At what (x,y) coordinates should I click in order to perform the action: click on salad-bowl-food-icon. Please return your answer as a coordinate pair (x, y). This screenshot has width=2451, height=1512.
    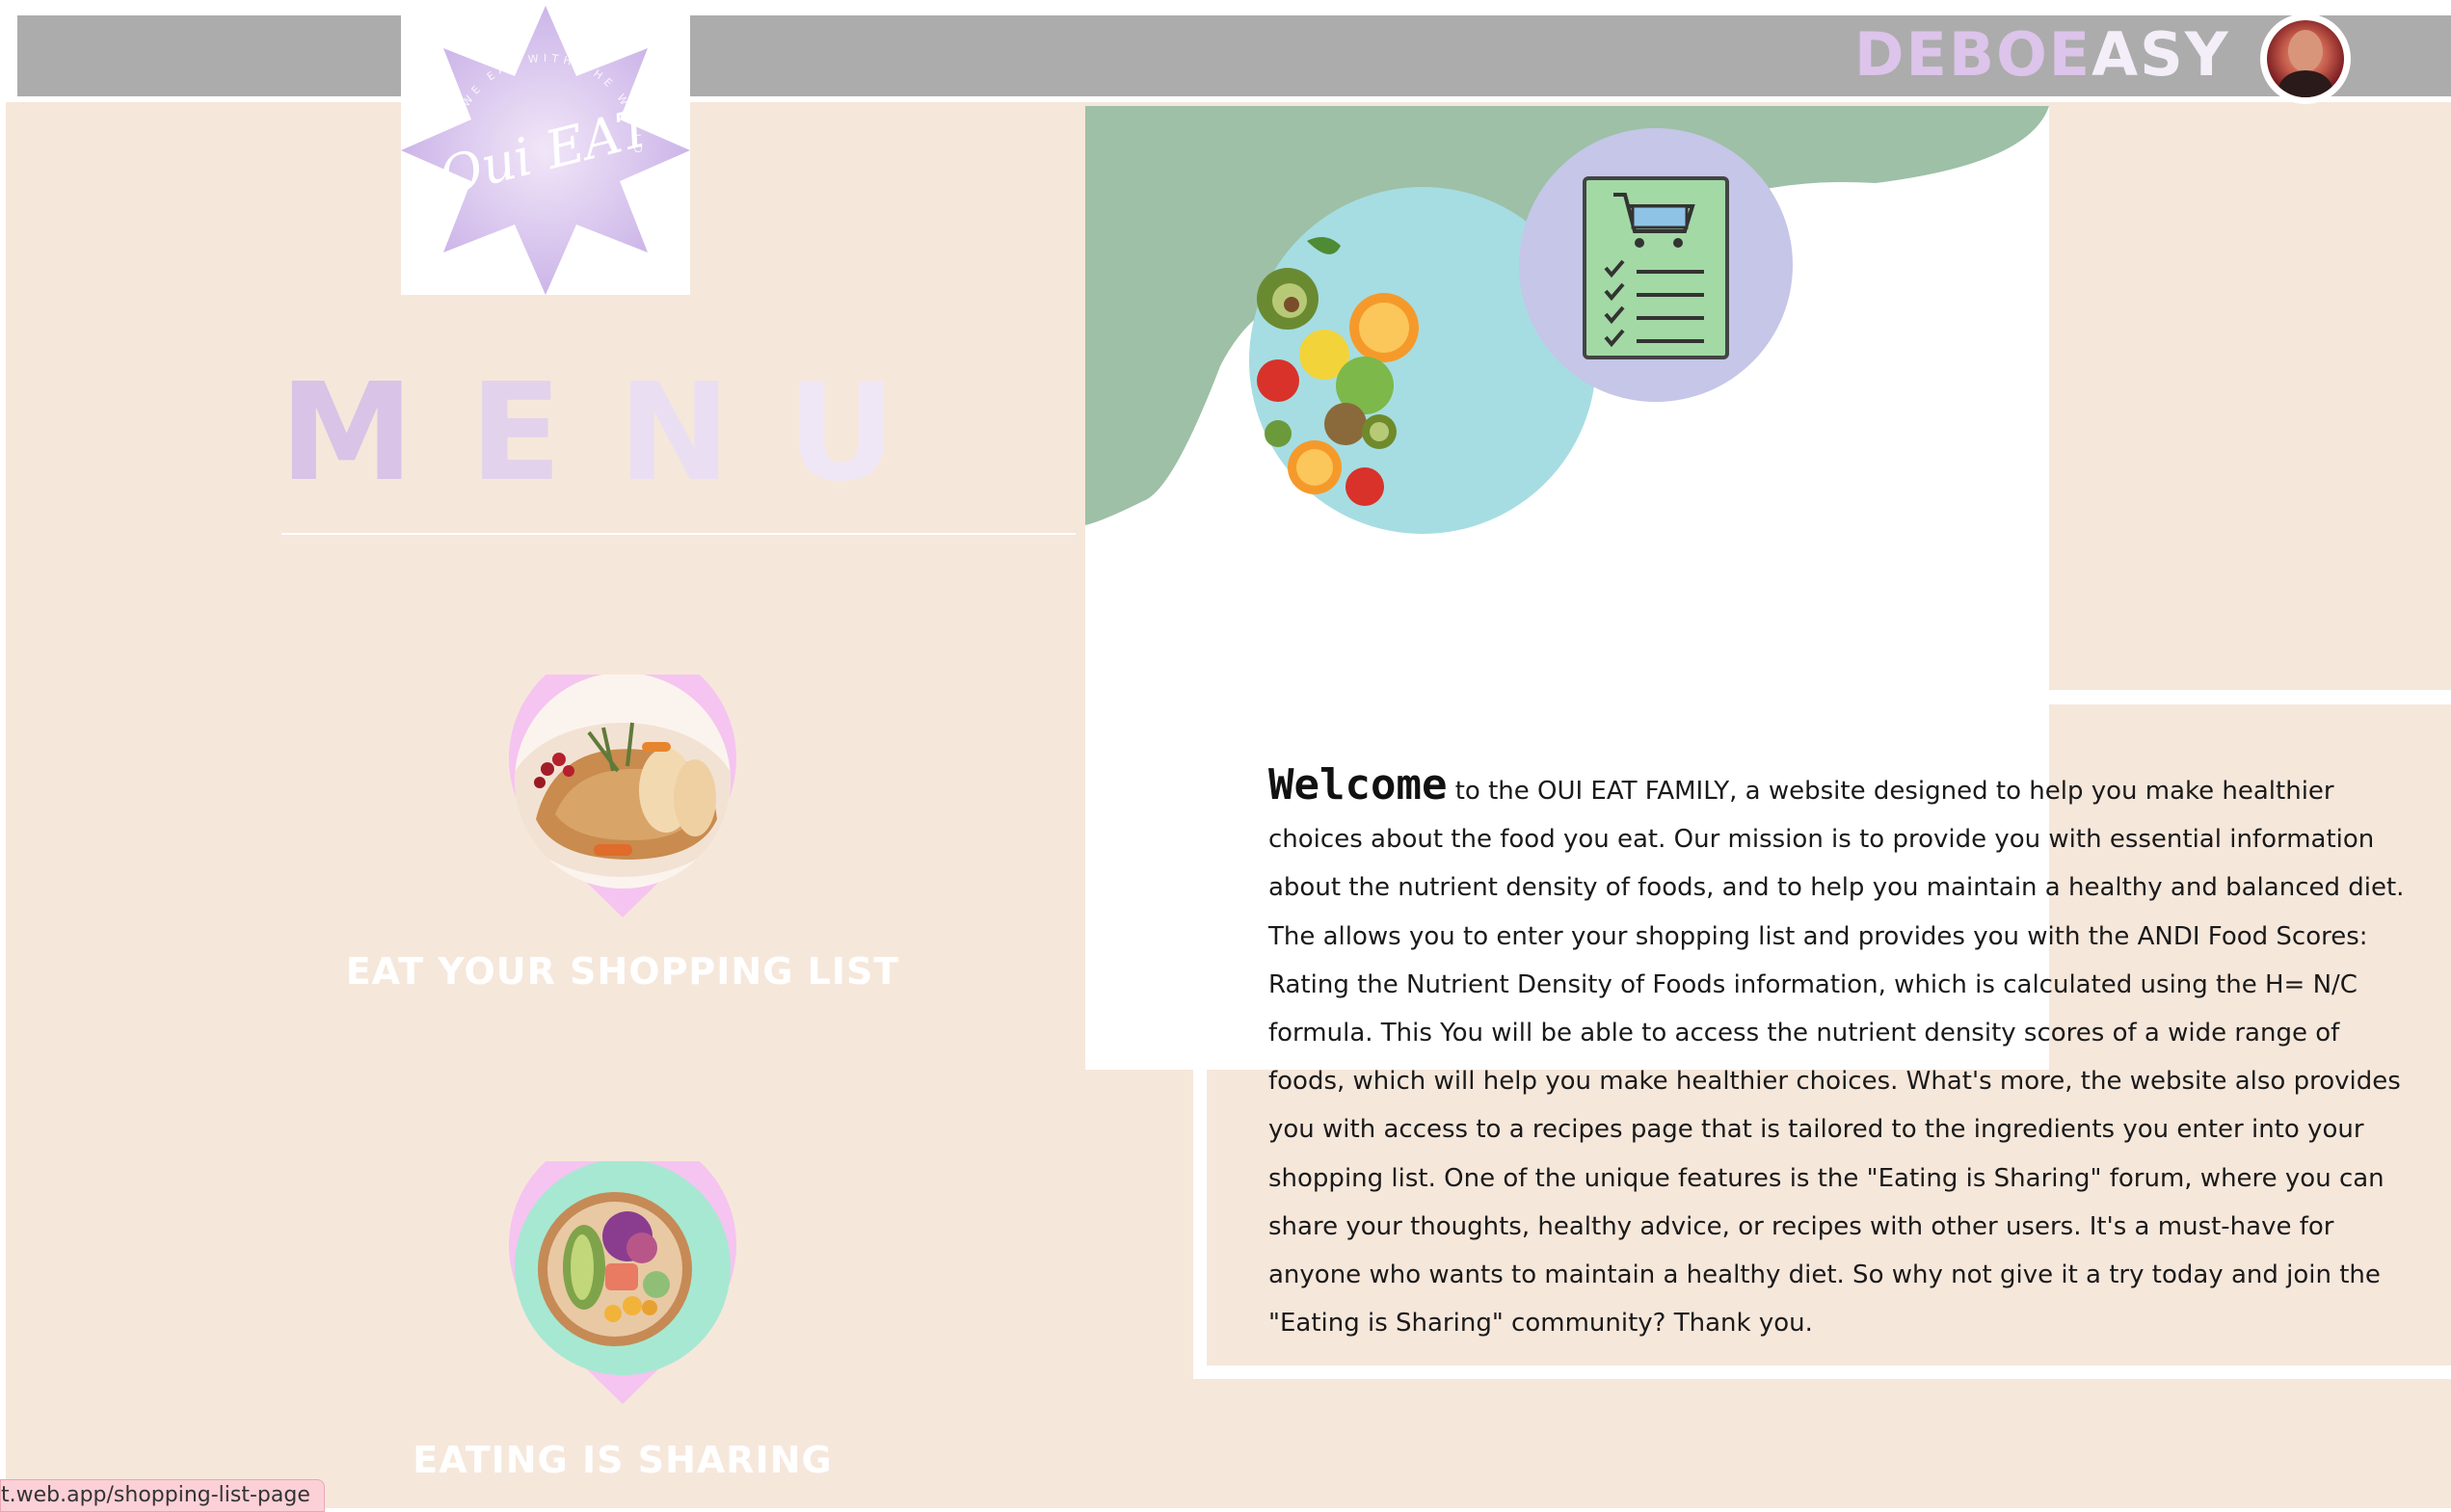
    Looking at the image, I should click on (622, 1283).